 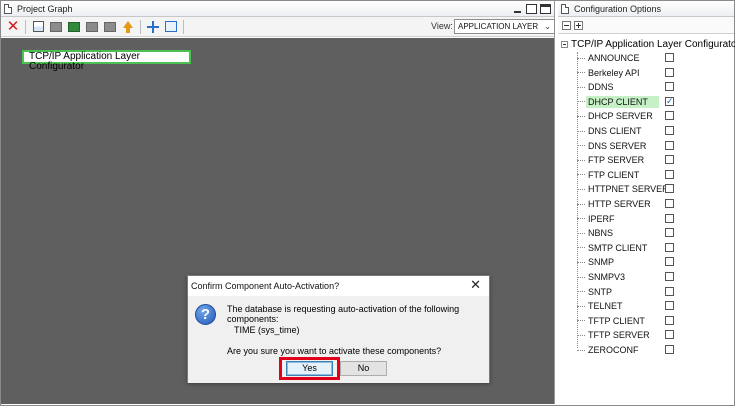 What do you see at coordinates (648, 44) in the screenshot?
I see `tree-root: TCP/IP Application Layer Configurator` at bounding box center [648, 44].